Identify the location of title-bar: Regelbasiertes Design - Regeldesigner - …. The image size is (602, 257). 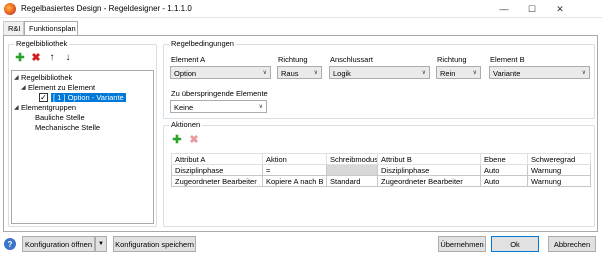
(301, 9).